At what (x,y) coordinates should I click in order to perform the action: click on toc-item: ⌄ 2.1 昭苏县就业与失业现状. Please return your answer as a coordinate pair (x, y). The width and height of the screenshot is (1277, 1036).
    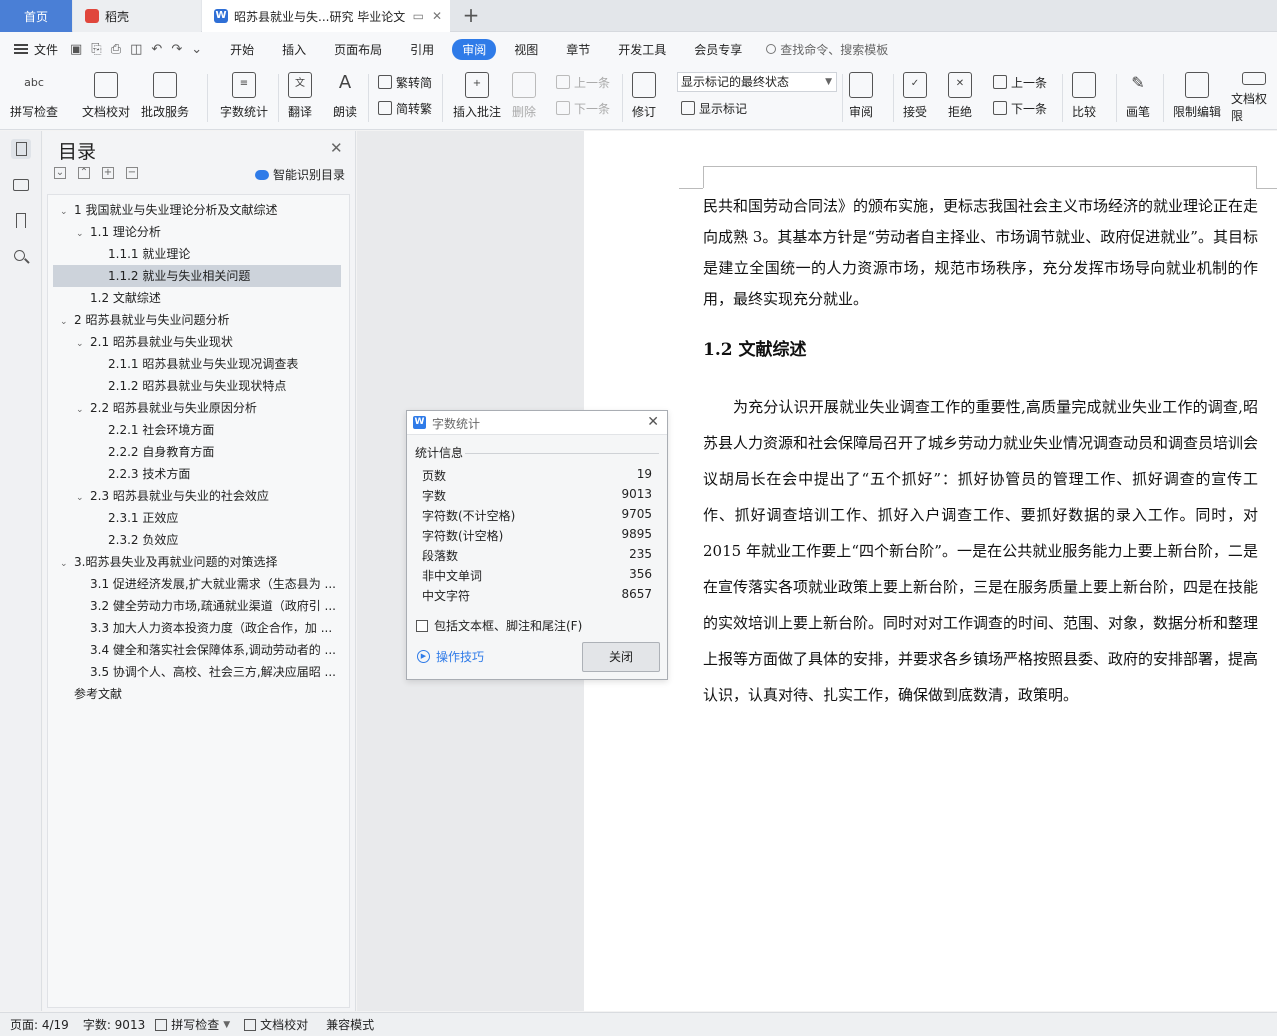
    Looking at the image, I should click on (194, 342).